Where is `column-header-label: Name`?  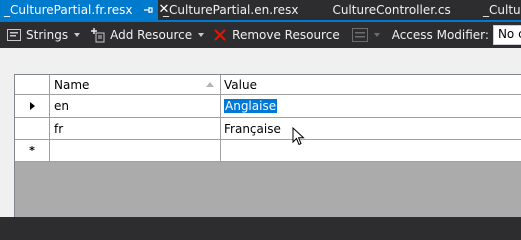 column-header-label: Name is located at coordinates (72, 84).